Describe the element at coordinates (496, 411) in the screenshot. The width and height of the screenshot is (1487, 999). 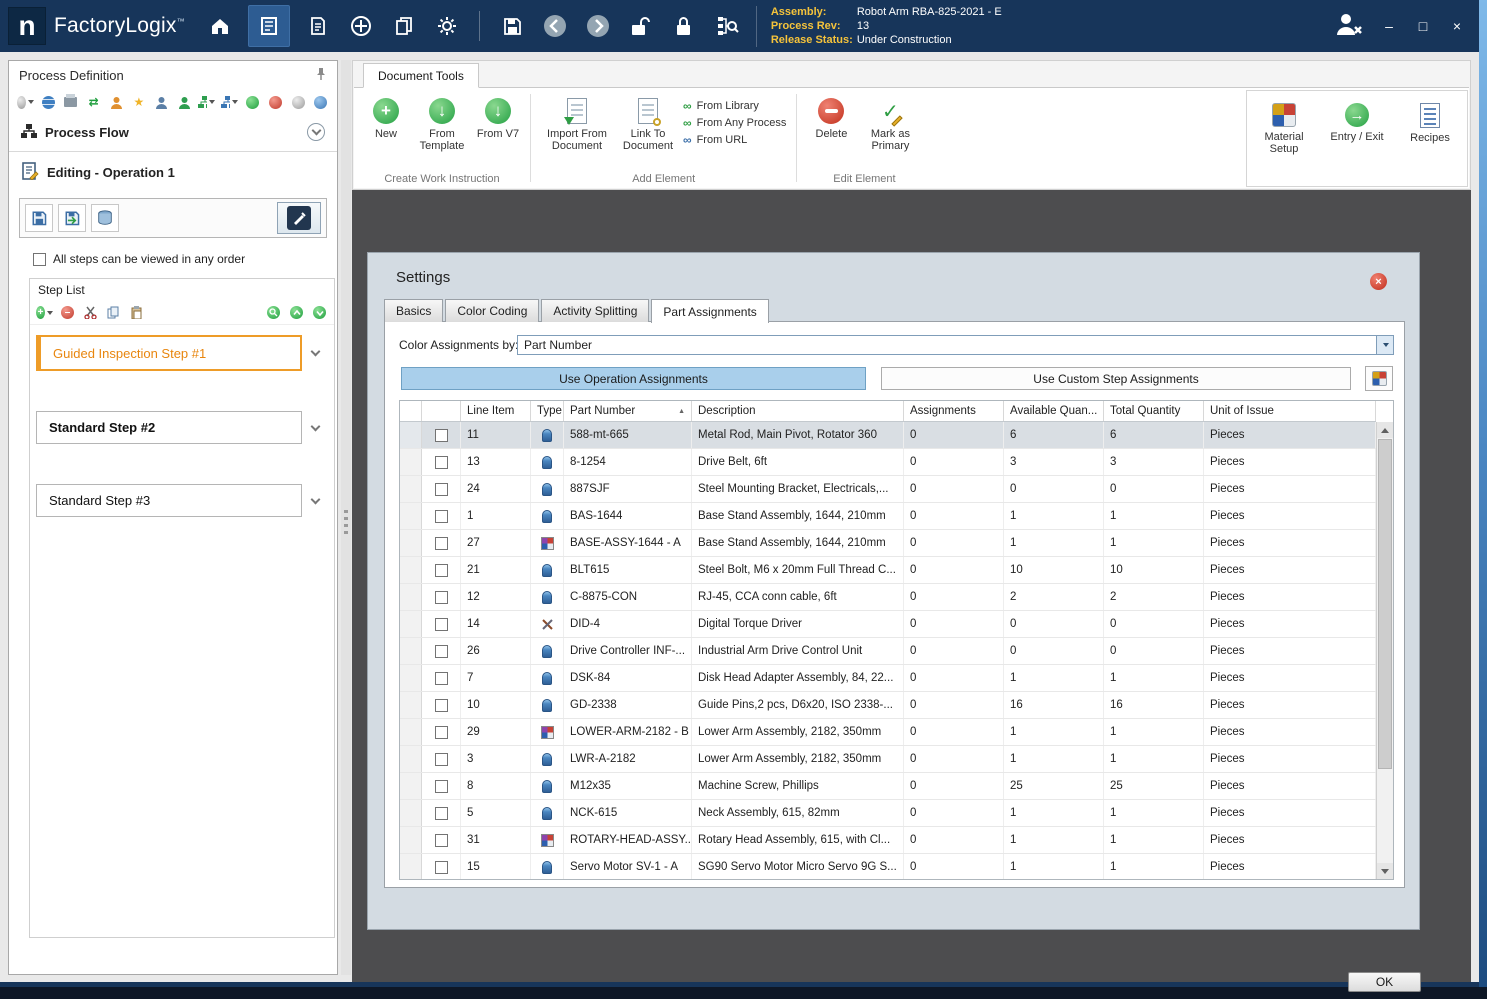
I see `col-line-item: Line Item` at that location.